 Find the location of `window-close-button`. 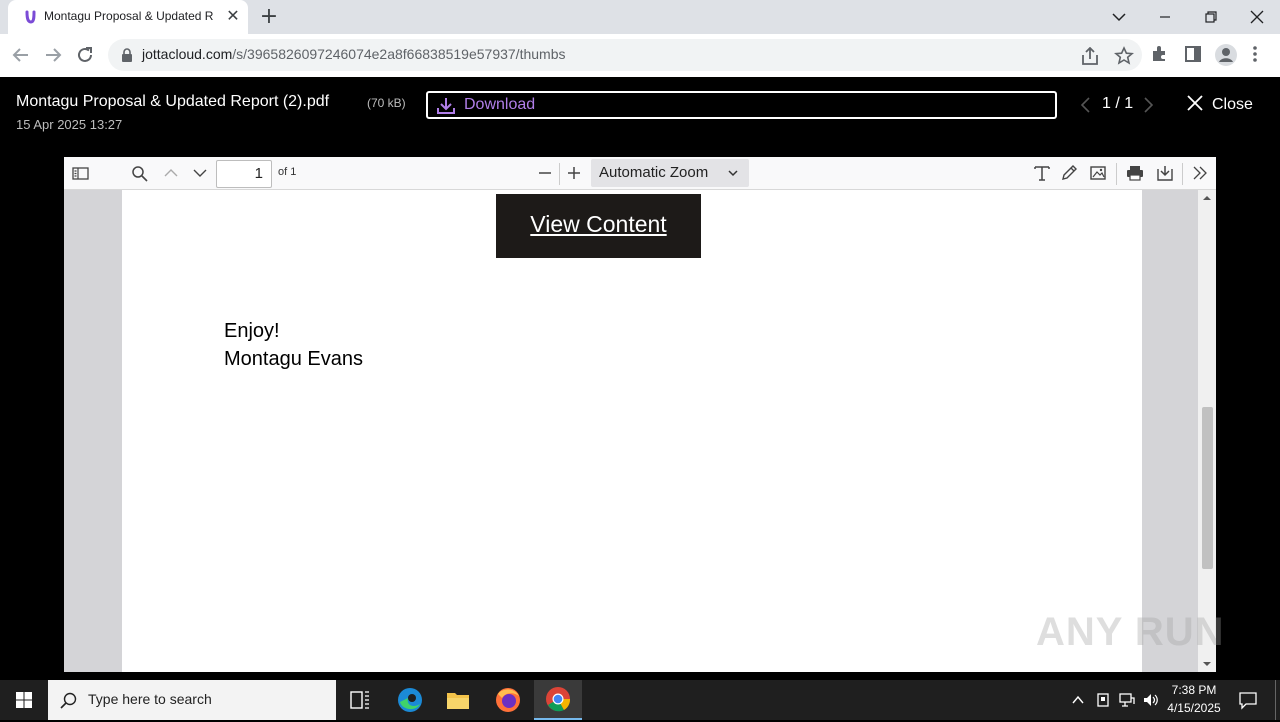

window-close-button is located at coordinates (1257, 17).